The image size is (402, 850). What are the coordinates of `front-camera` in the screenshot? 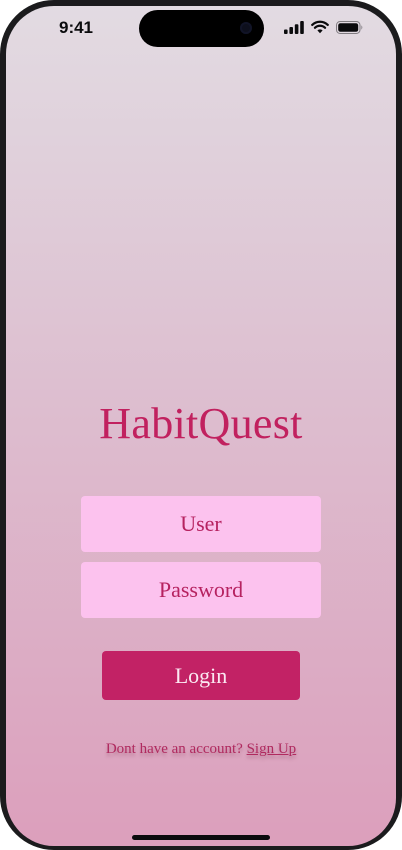 It's located at (246, 28).